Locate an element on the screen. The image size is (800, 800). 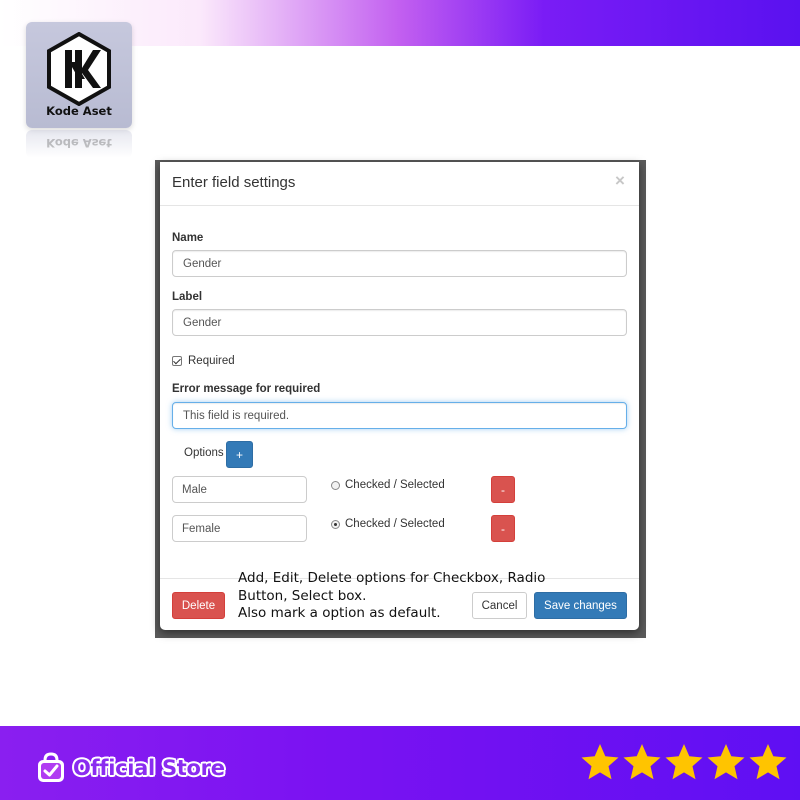
option-input-male is located at coordinates (239, 489).